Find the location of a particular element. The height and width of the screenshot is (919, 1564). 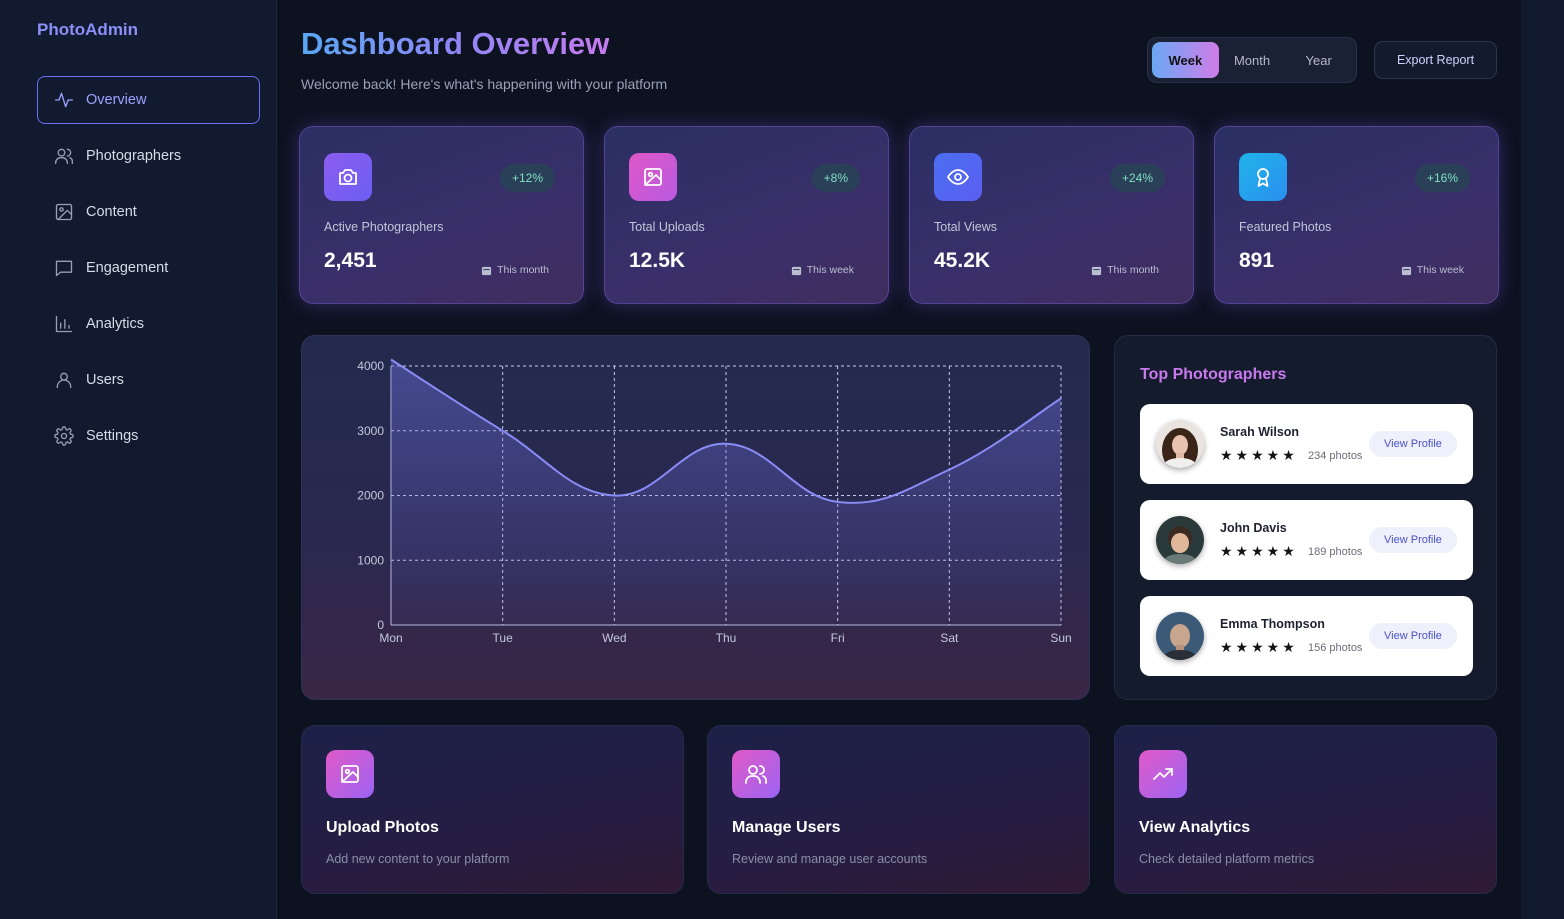

stat-label: Total Uploads is located at coordinates (667, 227).